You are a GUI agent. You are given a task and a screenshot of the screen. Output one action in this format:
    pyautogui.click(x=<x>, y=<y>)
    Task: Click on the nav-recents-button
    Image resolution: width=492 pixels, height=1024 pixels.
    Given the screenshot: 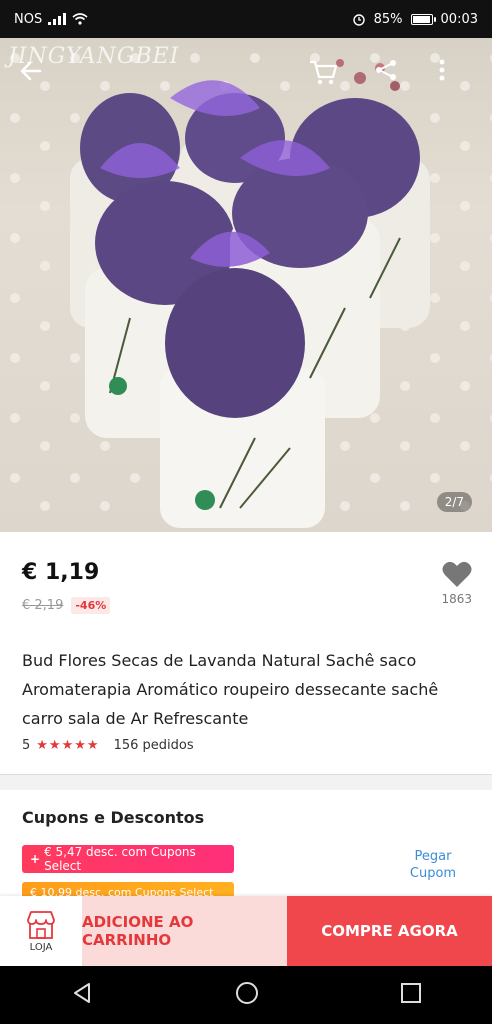 What is the action you would take?
    pyautogui.click(x=411, y=995)
    